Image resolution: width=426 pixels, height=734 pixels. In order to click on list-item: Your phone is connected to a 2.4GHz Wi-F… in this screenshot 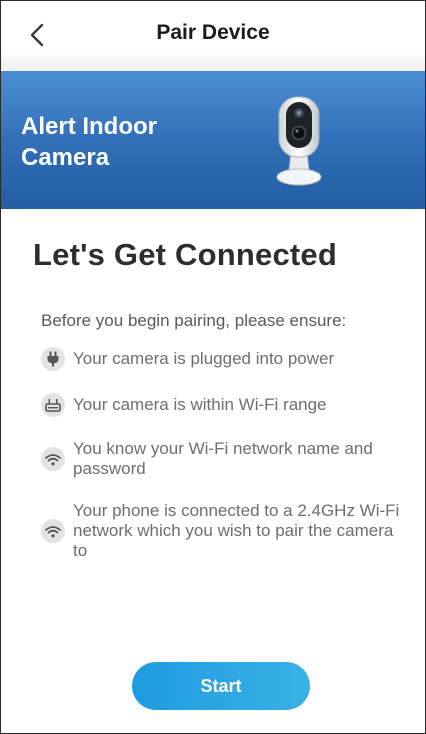, I will do `click(221, 531)`.